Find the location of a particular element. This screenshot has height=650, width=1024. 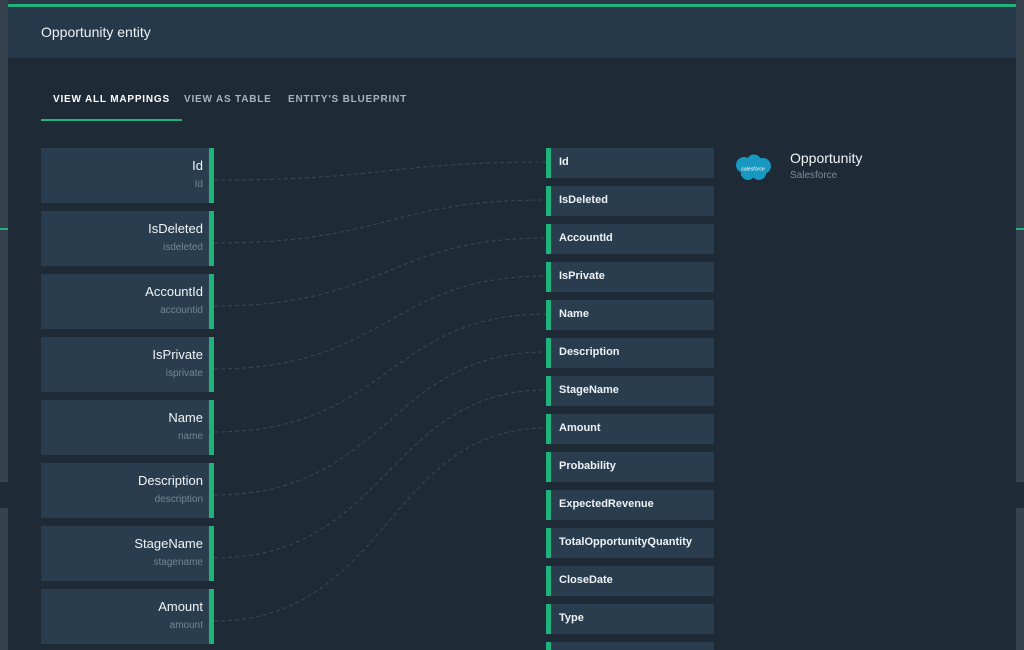

salesforce-cloud-icon: salesforce is located at coordinates (753, 167).